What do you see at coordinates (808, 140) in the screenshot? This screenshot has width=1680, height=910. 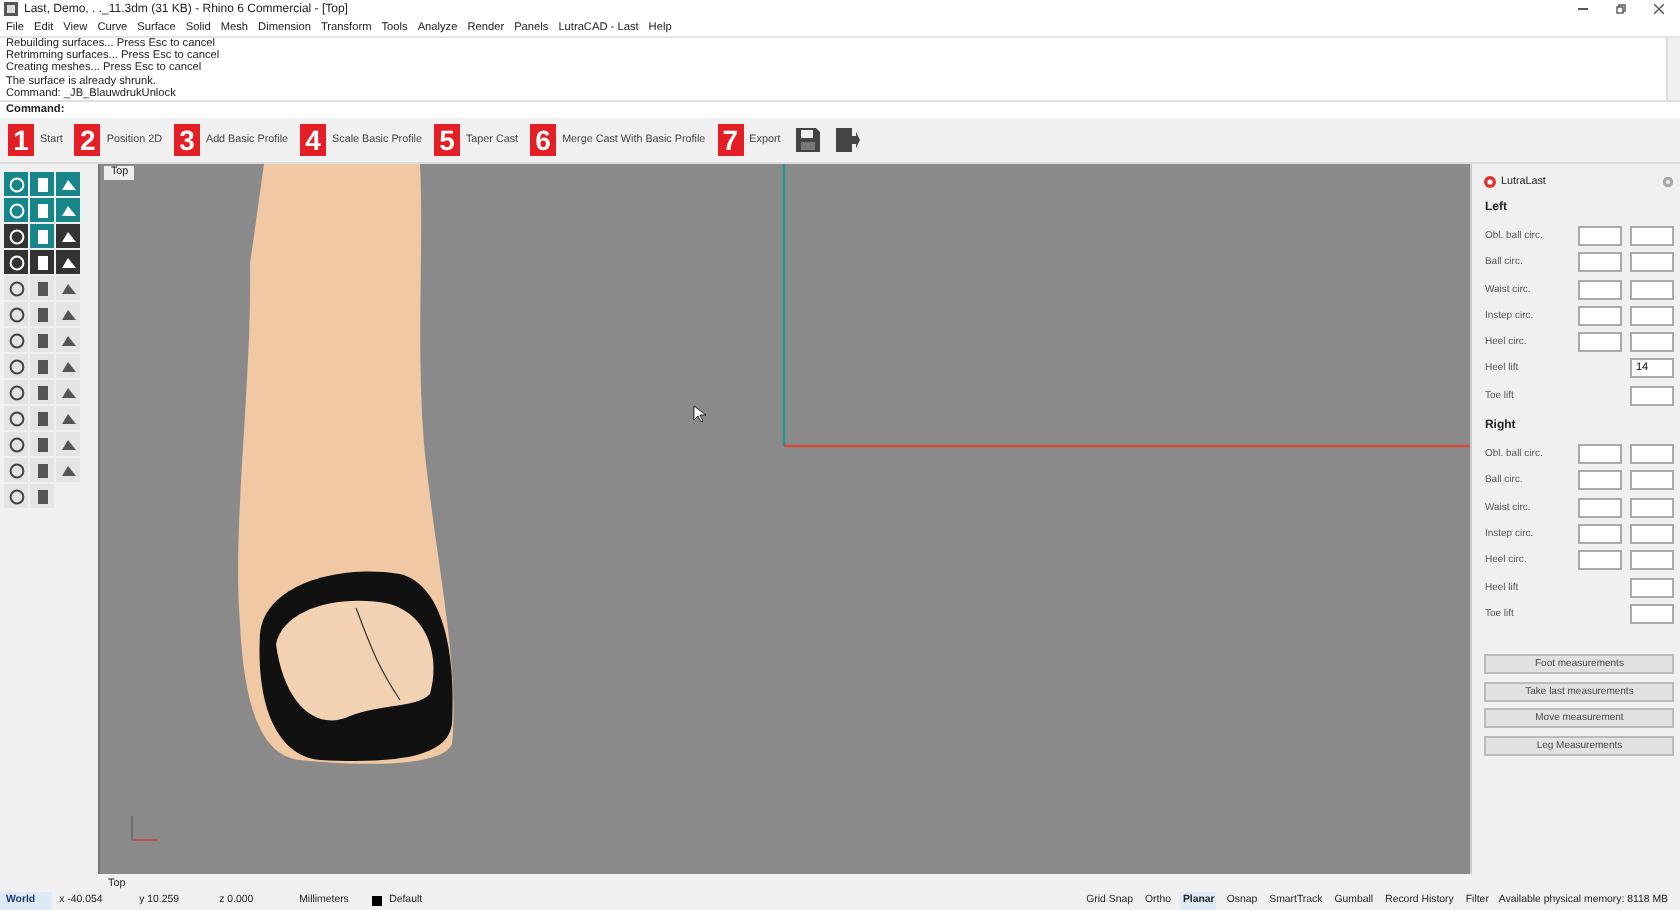 I see `save-icon` at bounding box center [808, 140].